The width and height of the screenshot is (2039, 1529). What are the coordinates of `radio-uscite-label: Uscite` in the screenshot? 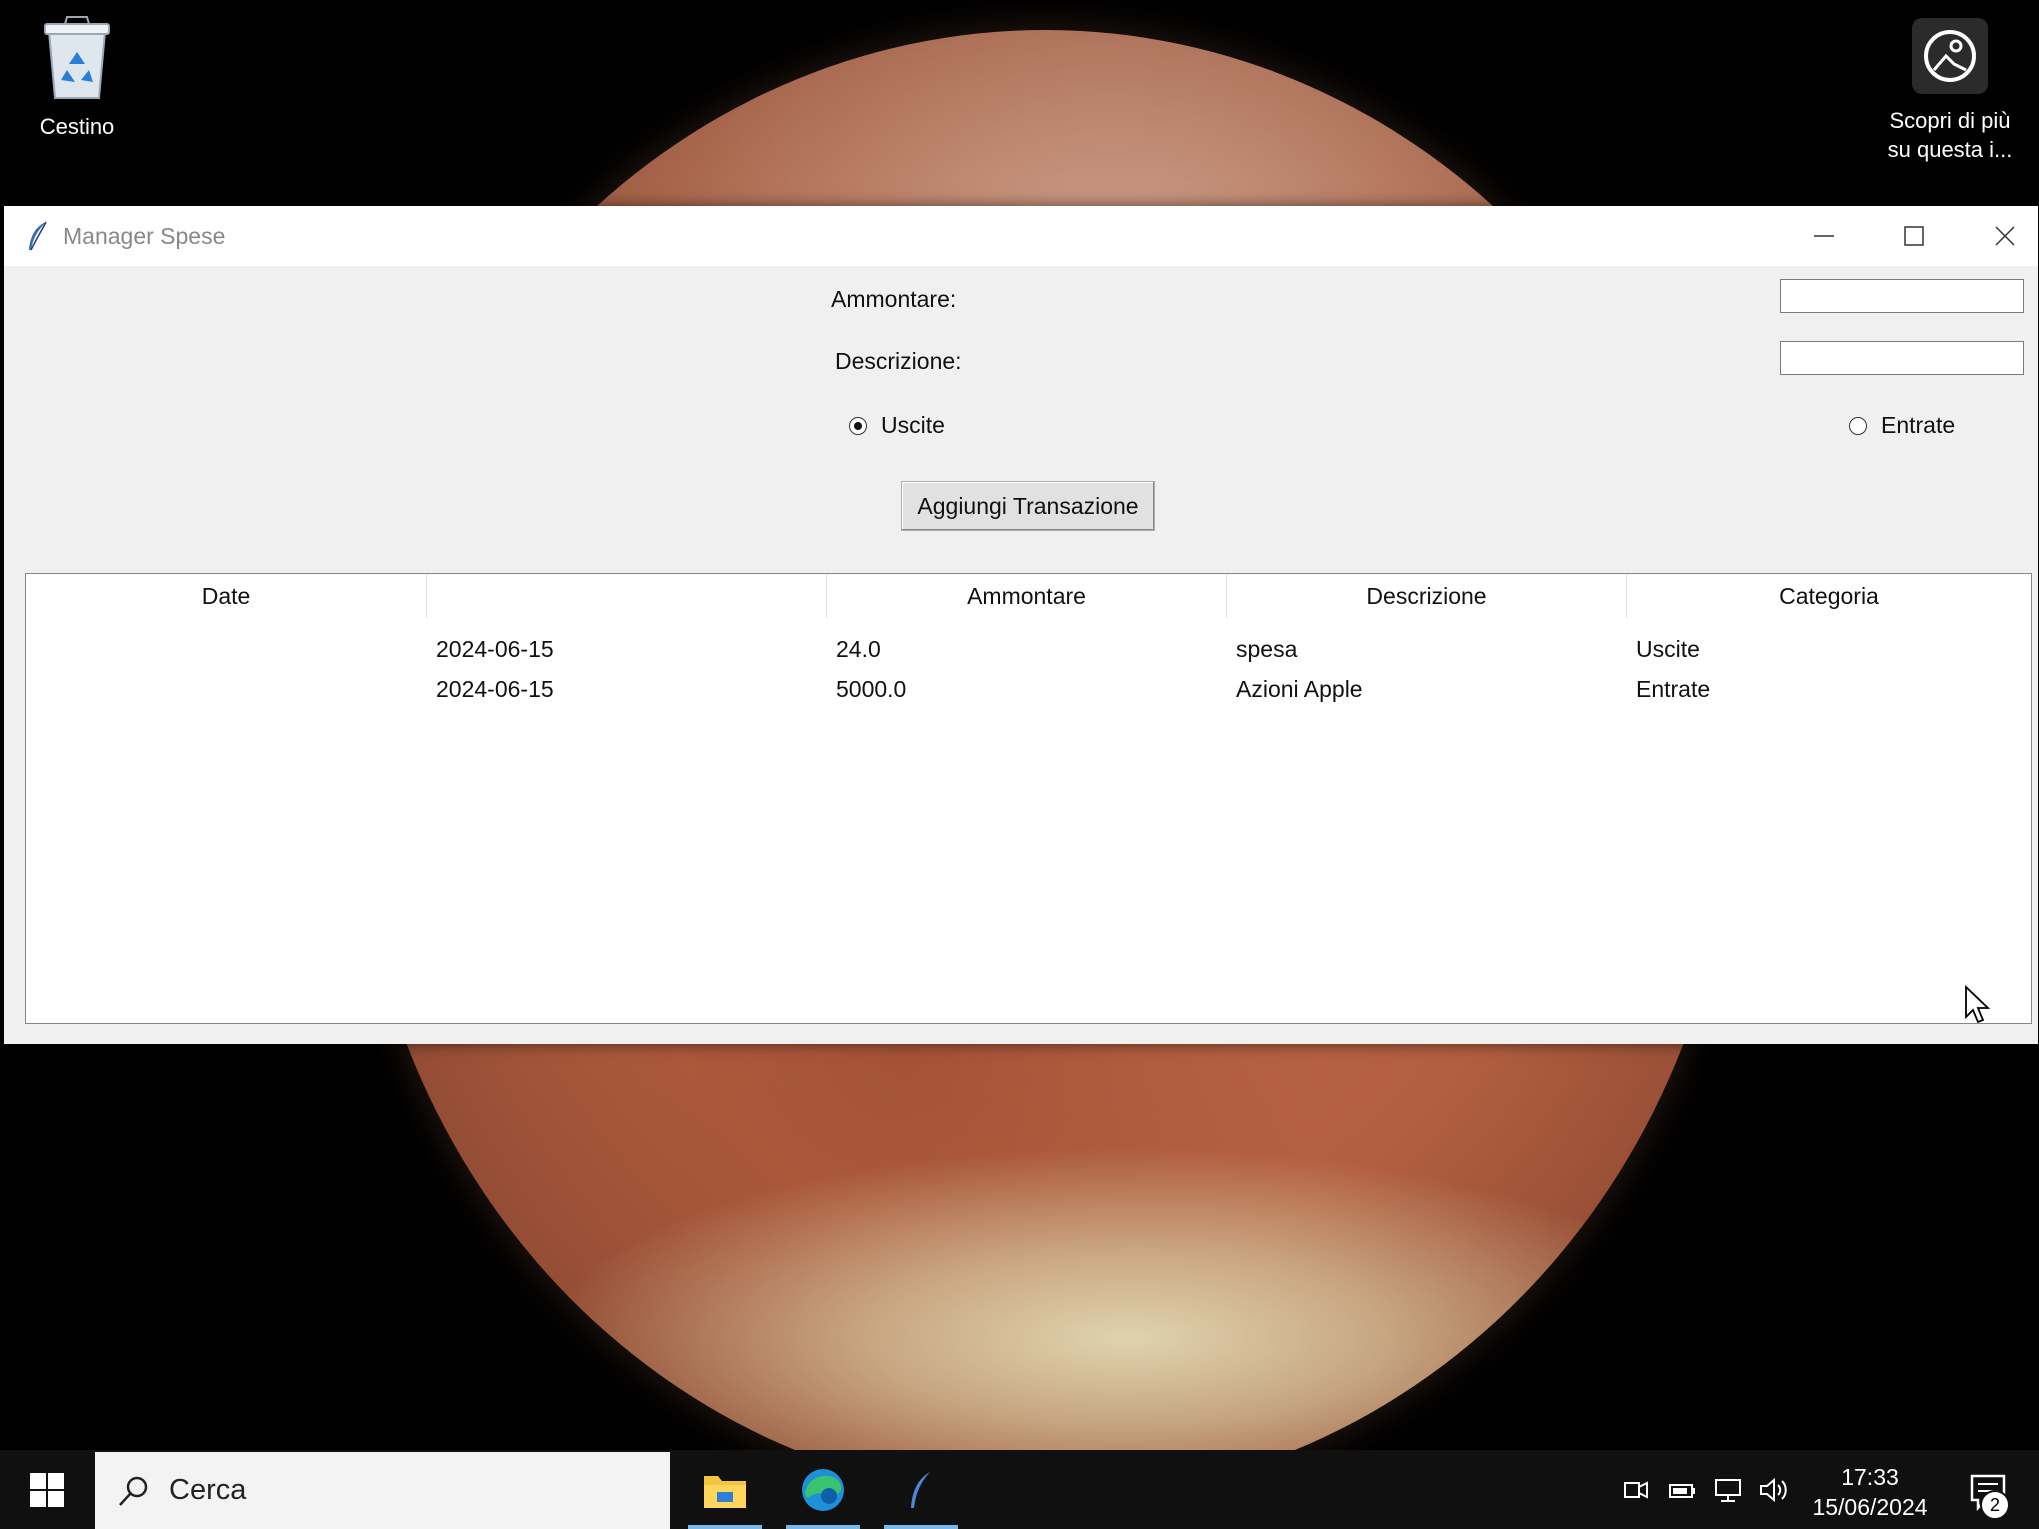 It's located at (913, 425).